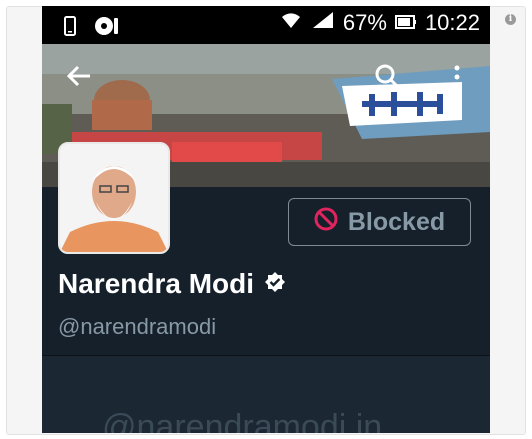 The width and height of the screenshot is (532, 439). What do you see at coordinates (396, 221) in the screenshot?
I see `blocked-label: Blocked` at bounding box center [396, 221].